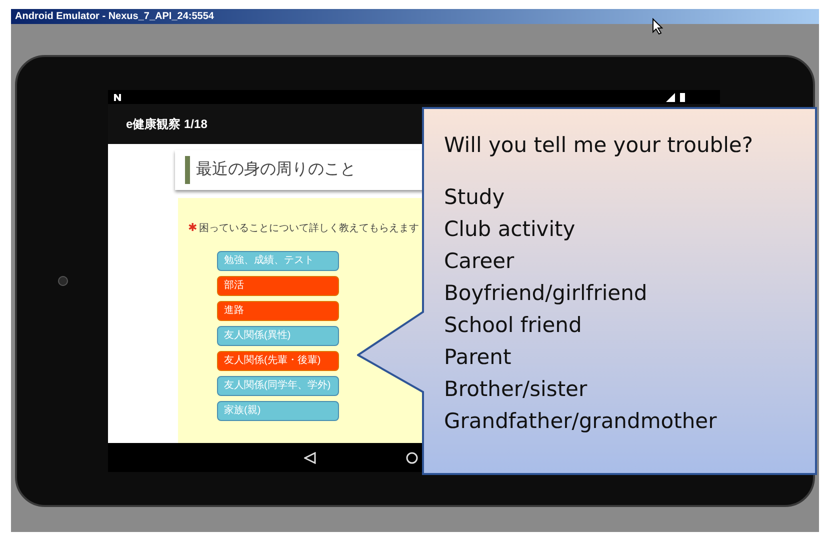  What do you see at coordinates (546, 293) in the screenshot?
I see `callout-line: Boyfriend/girlfriend` at bounding box center [546, 293].